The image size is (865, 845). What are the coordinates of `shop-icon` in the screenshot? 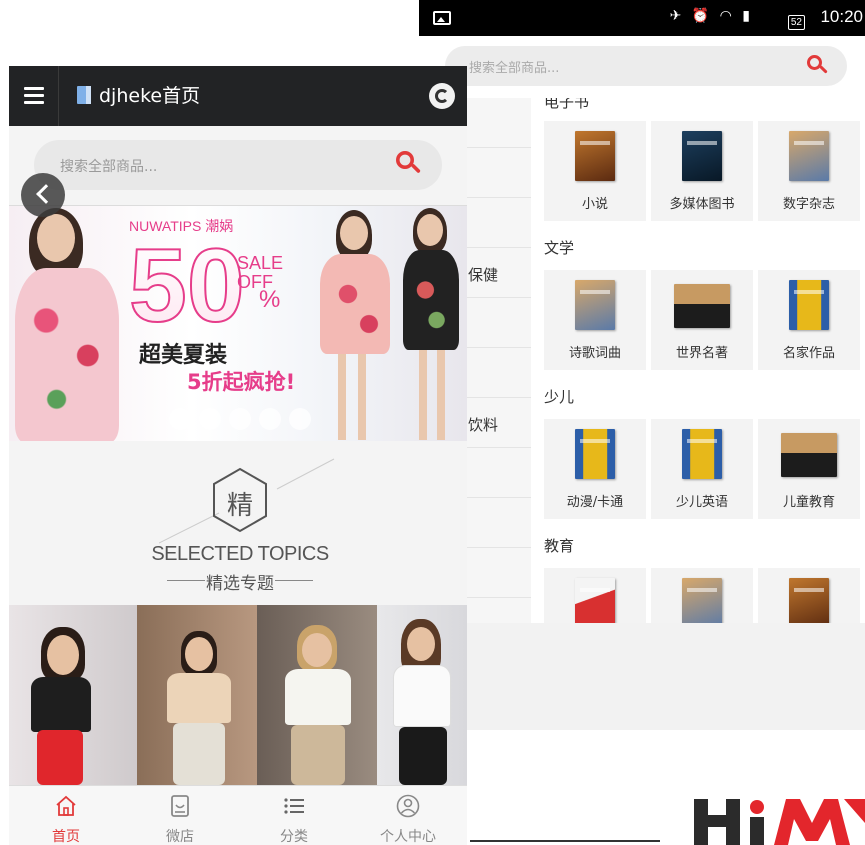 It's located at (180, 806).